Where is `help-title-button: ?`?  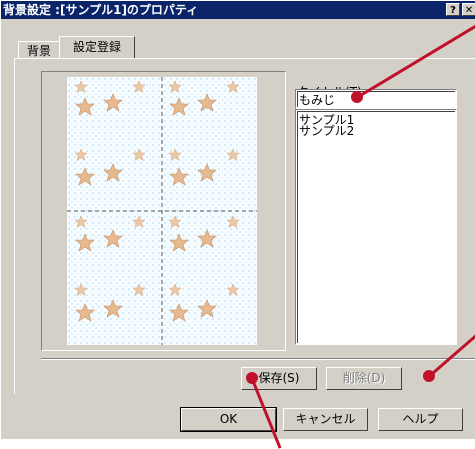 help-title-button: ? is located at coordinates (453, 9).